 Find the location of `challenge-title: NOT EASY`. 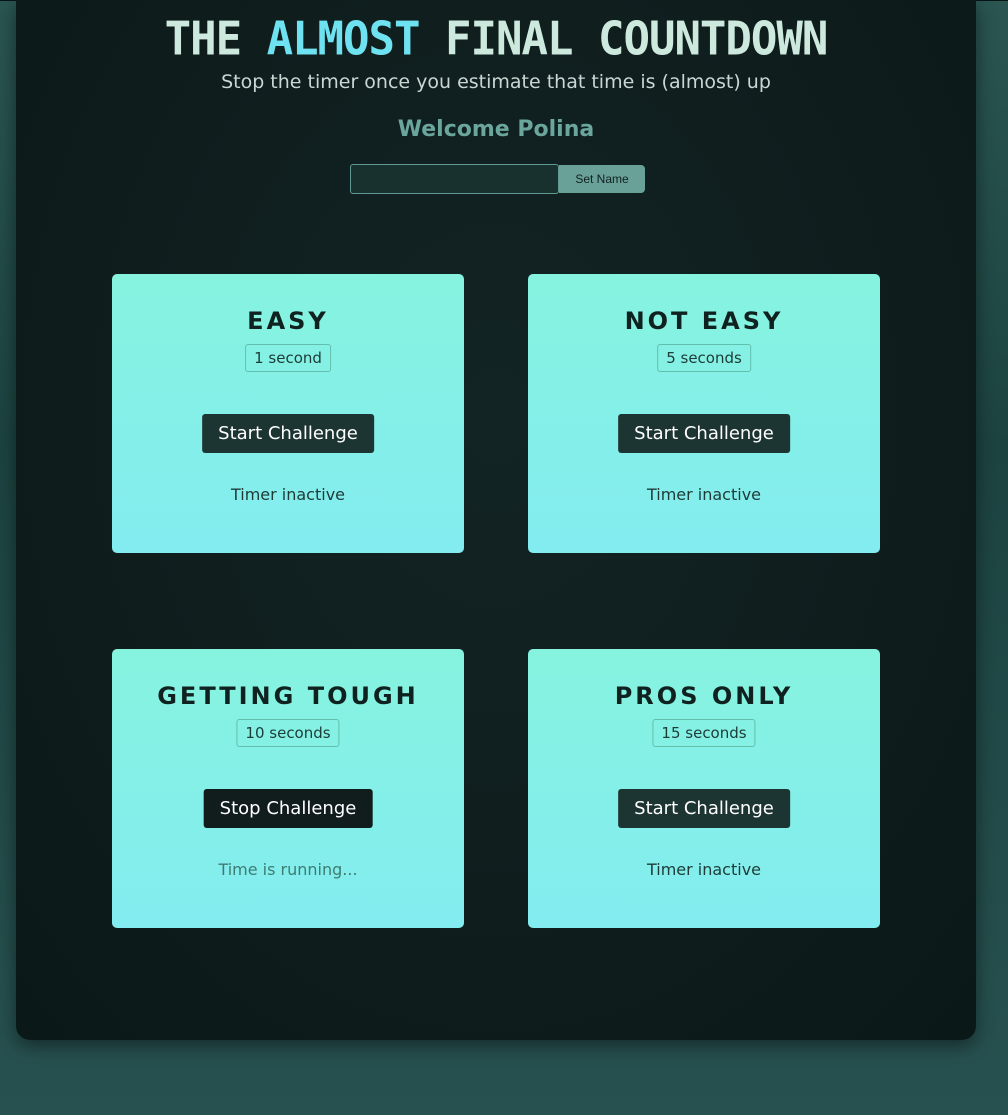

challenge-title: NOT EASY is located at coordinates (704, 321).